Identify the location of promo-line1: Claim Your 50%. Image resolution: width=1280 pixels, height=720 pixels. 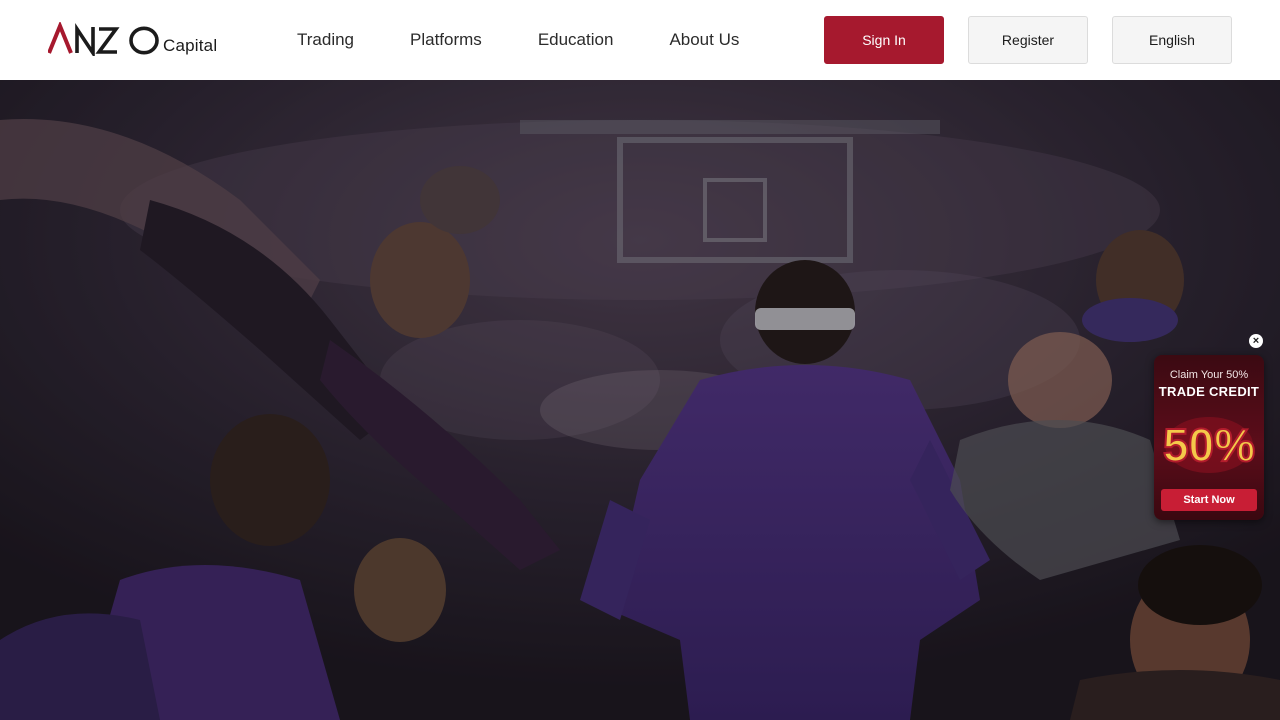
(1209, 375).